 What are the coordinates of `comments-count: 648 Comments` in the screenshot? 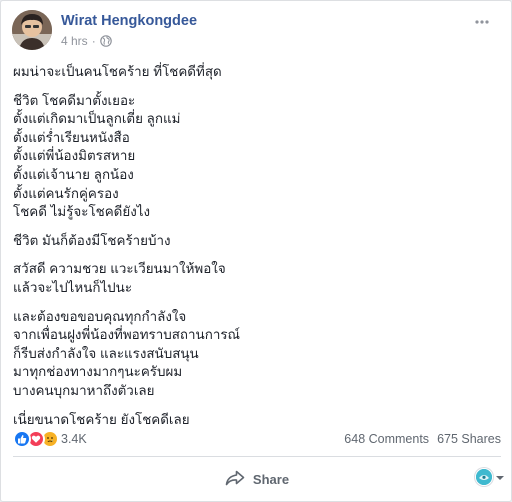 It's located at (386, 439).